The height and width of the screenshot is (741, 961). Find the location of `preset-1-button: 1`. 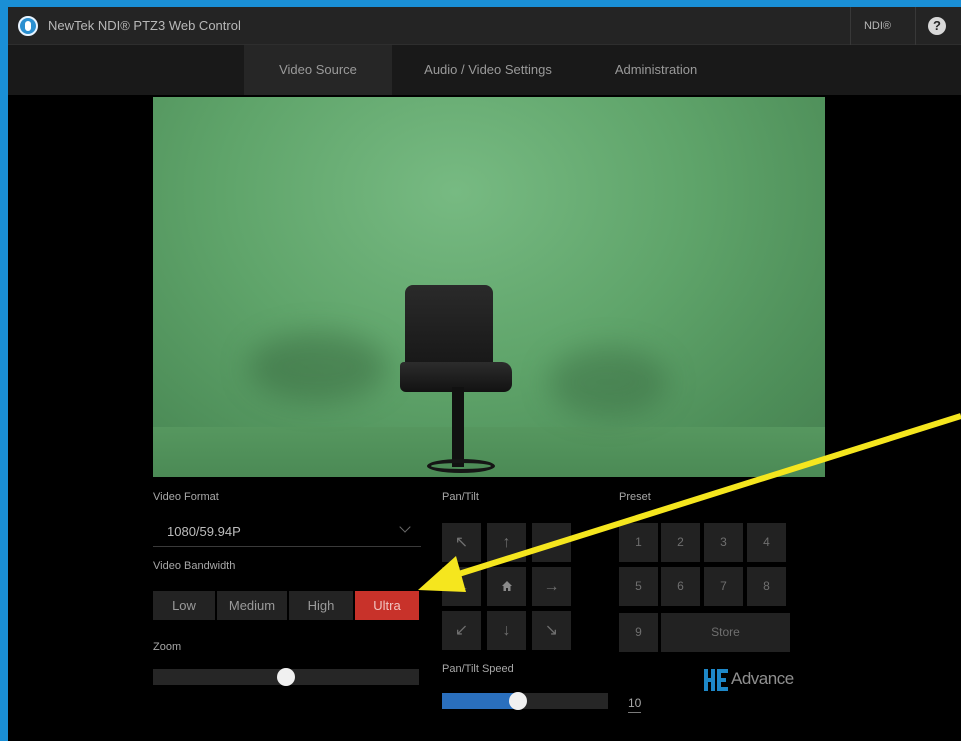

preset-1-button: 1 is located at coordinates (638, 542).